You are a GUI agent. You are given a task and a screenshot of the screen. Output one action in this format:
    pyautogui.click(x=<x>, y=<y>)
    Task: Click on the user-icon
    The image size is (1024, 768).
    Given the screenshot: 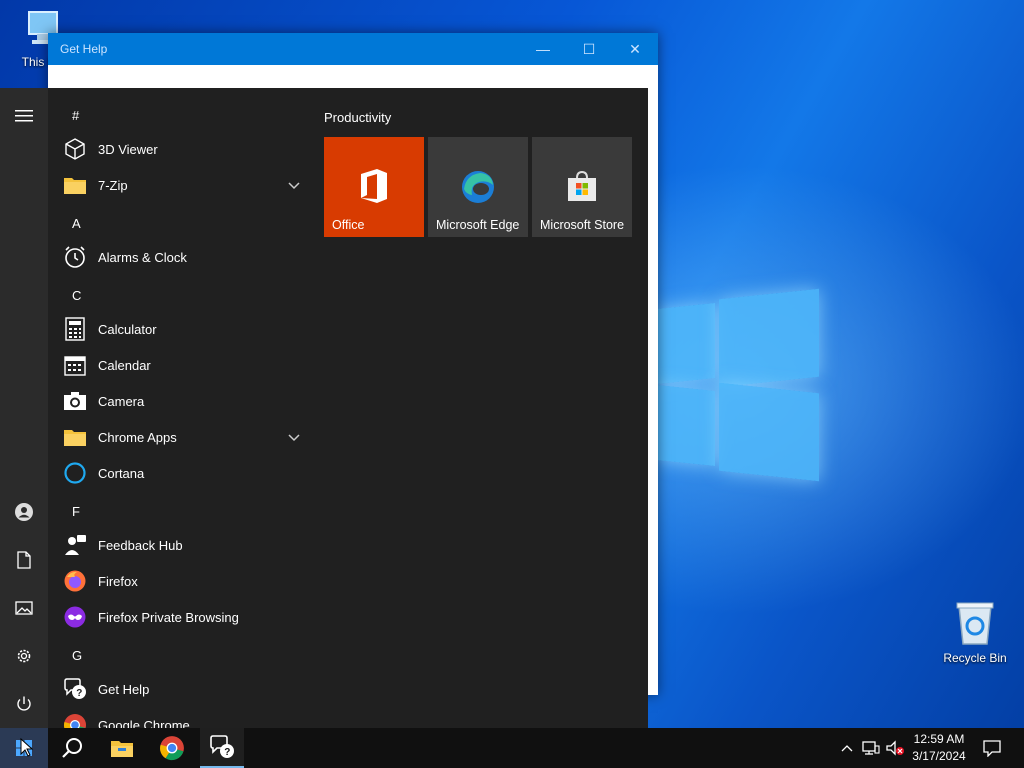 What is the action you would take?
    pyautogui.click(x=24, y=512)
    